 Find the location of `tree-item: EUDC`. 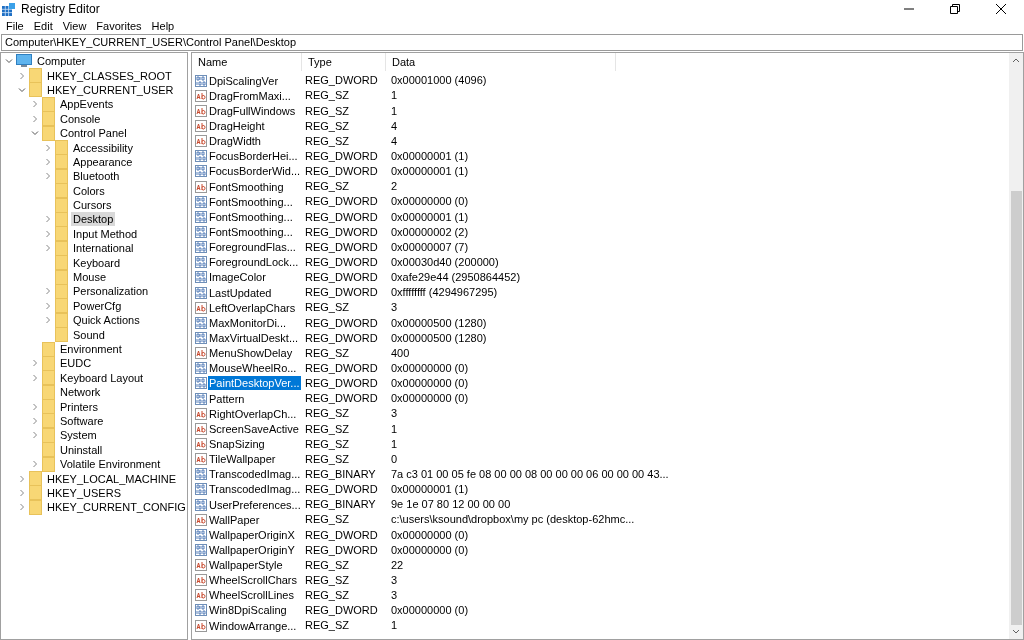

tree-item: EUDC is located at coordinates (76, 363).